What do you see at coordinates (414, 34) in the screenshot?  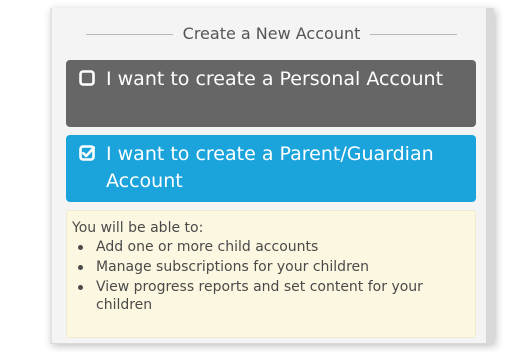 I see `heading-rule-right` at bounding box center [414, 34].